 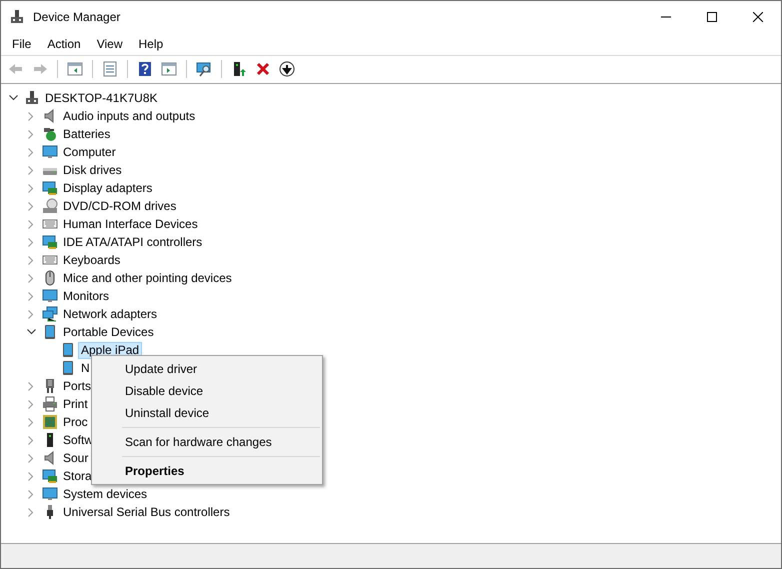 What do you see at coordinates (17, 17) in the screenshot?
I see `device-manager-icon` at bounding box center [17, 17].